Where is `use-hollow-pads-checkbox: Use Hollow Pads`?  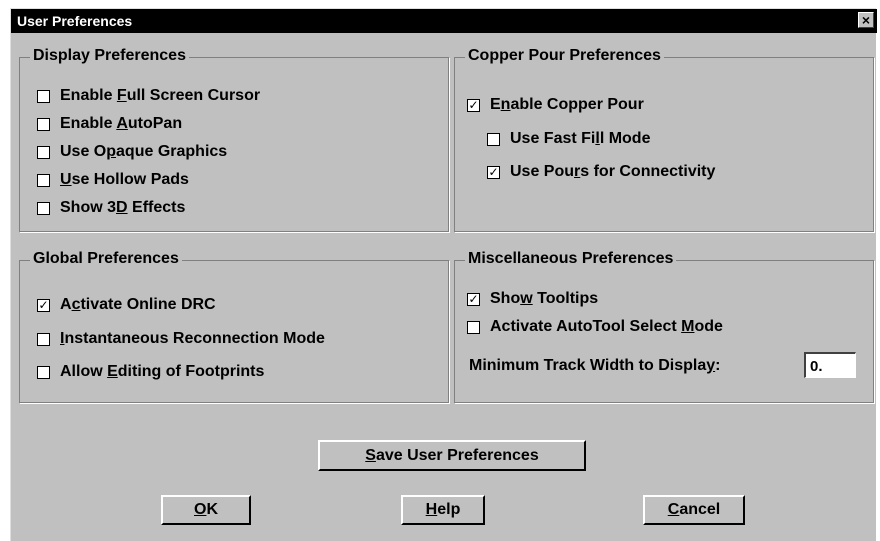
use-hollow-pads-checkbox: Use Hollow Pads is located at coordinates (113, 180).